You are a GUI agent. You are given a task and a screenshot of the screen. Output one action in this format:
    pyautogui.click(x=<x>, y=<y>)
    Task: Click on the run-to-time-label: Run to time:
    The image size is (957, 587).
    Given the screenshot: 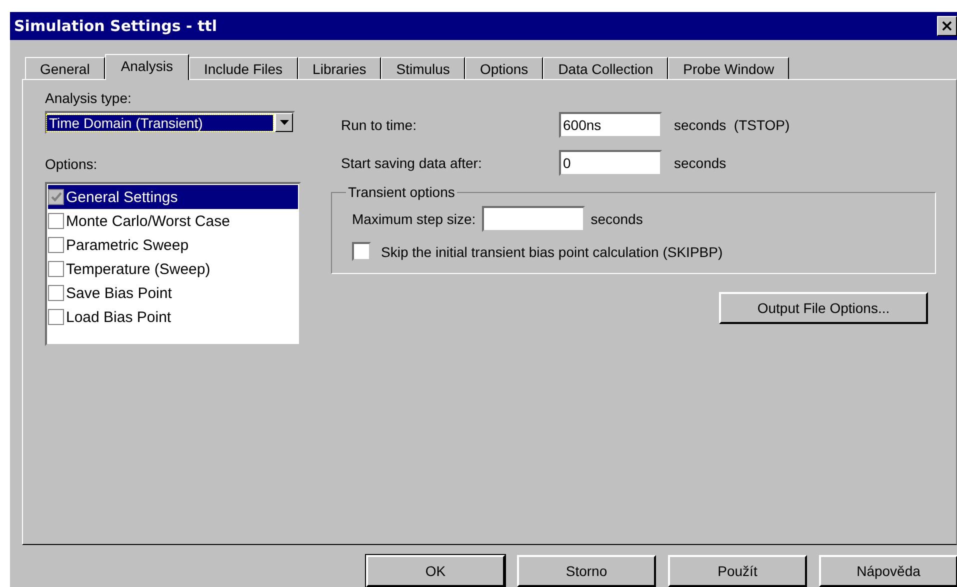 What is the action you would take?
    pyautogui.click(x=379, y=125)
    